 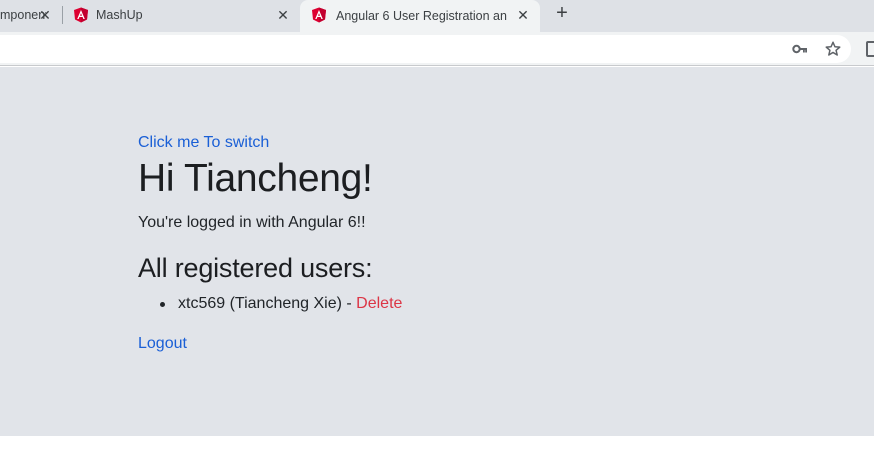 What do you see at coordinates (181, 15) in the screenshot?
I see `tab-mashup: MashUp ✕` at bounding box center [181, 15].